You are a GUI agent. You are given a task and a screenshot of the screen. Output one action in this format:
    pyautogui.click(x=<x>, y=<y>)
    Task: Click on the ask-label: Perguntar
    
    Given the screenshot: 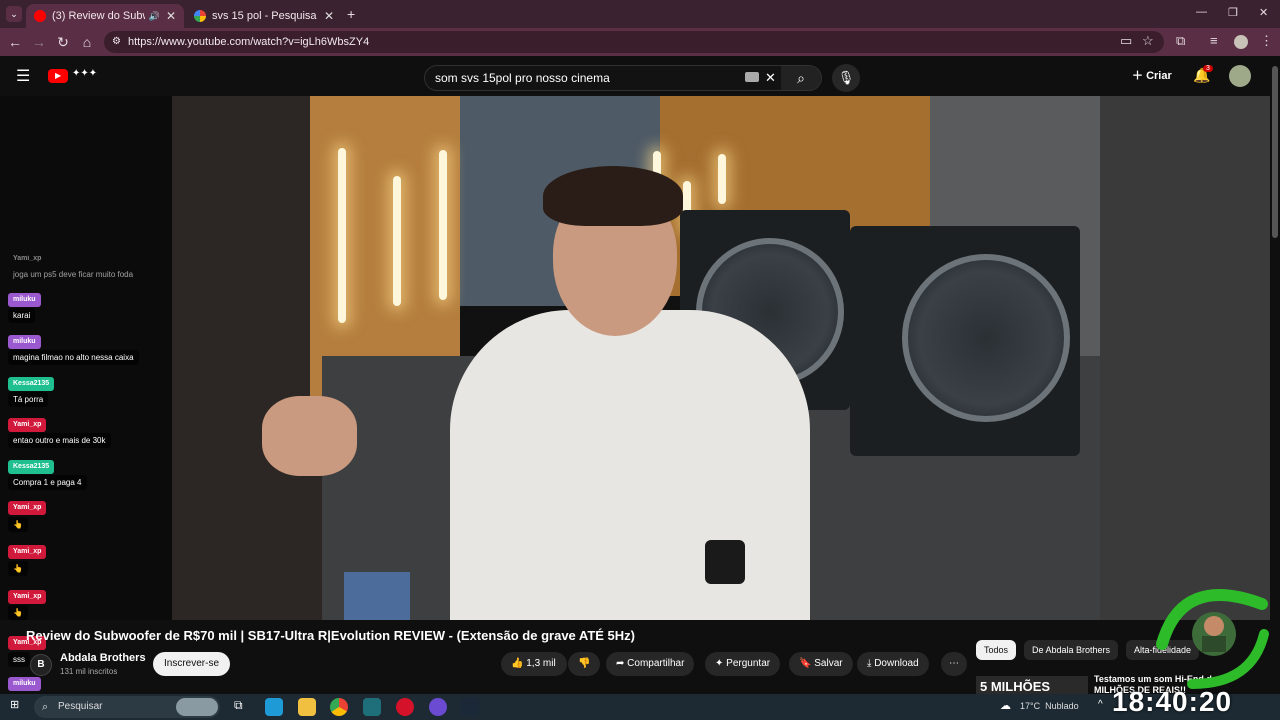 What is the action you would take?
    pyautogui.click(x=748, y=663)
    